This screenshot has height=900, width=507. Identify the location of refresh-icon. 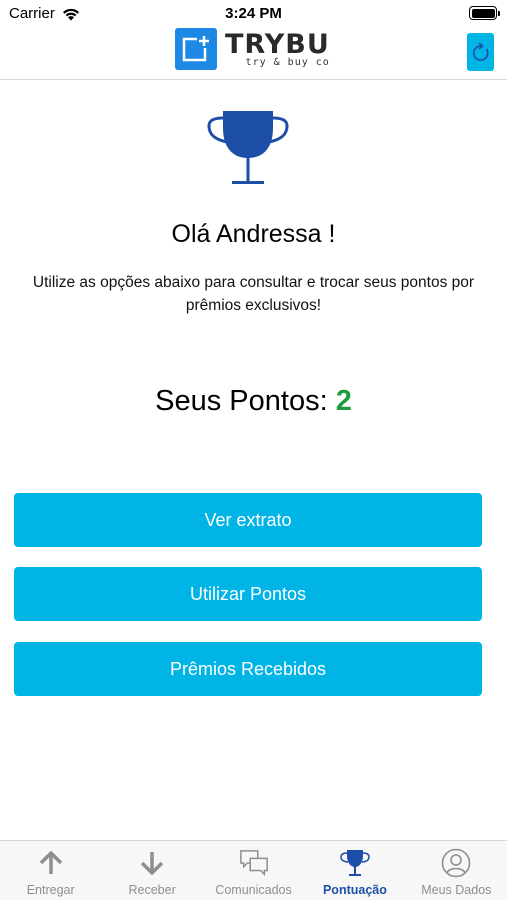
(480, 51).